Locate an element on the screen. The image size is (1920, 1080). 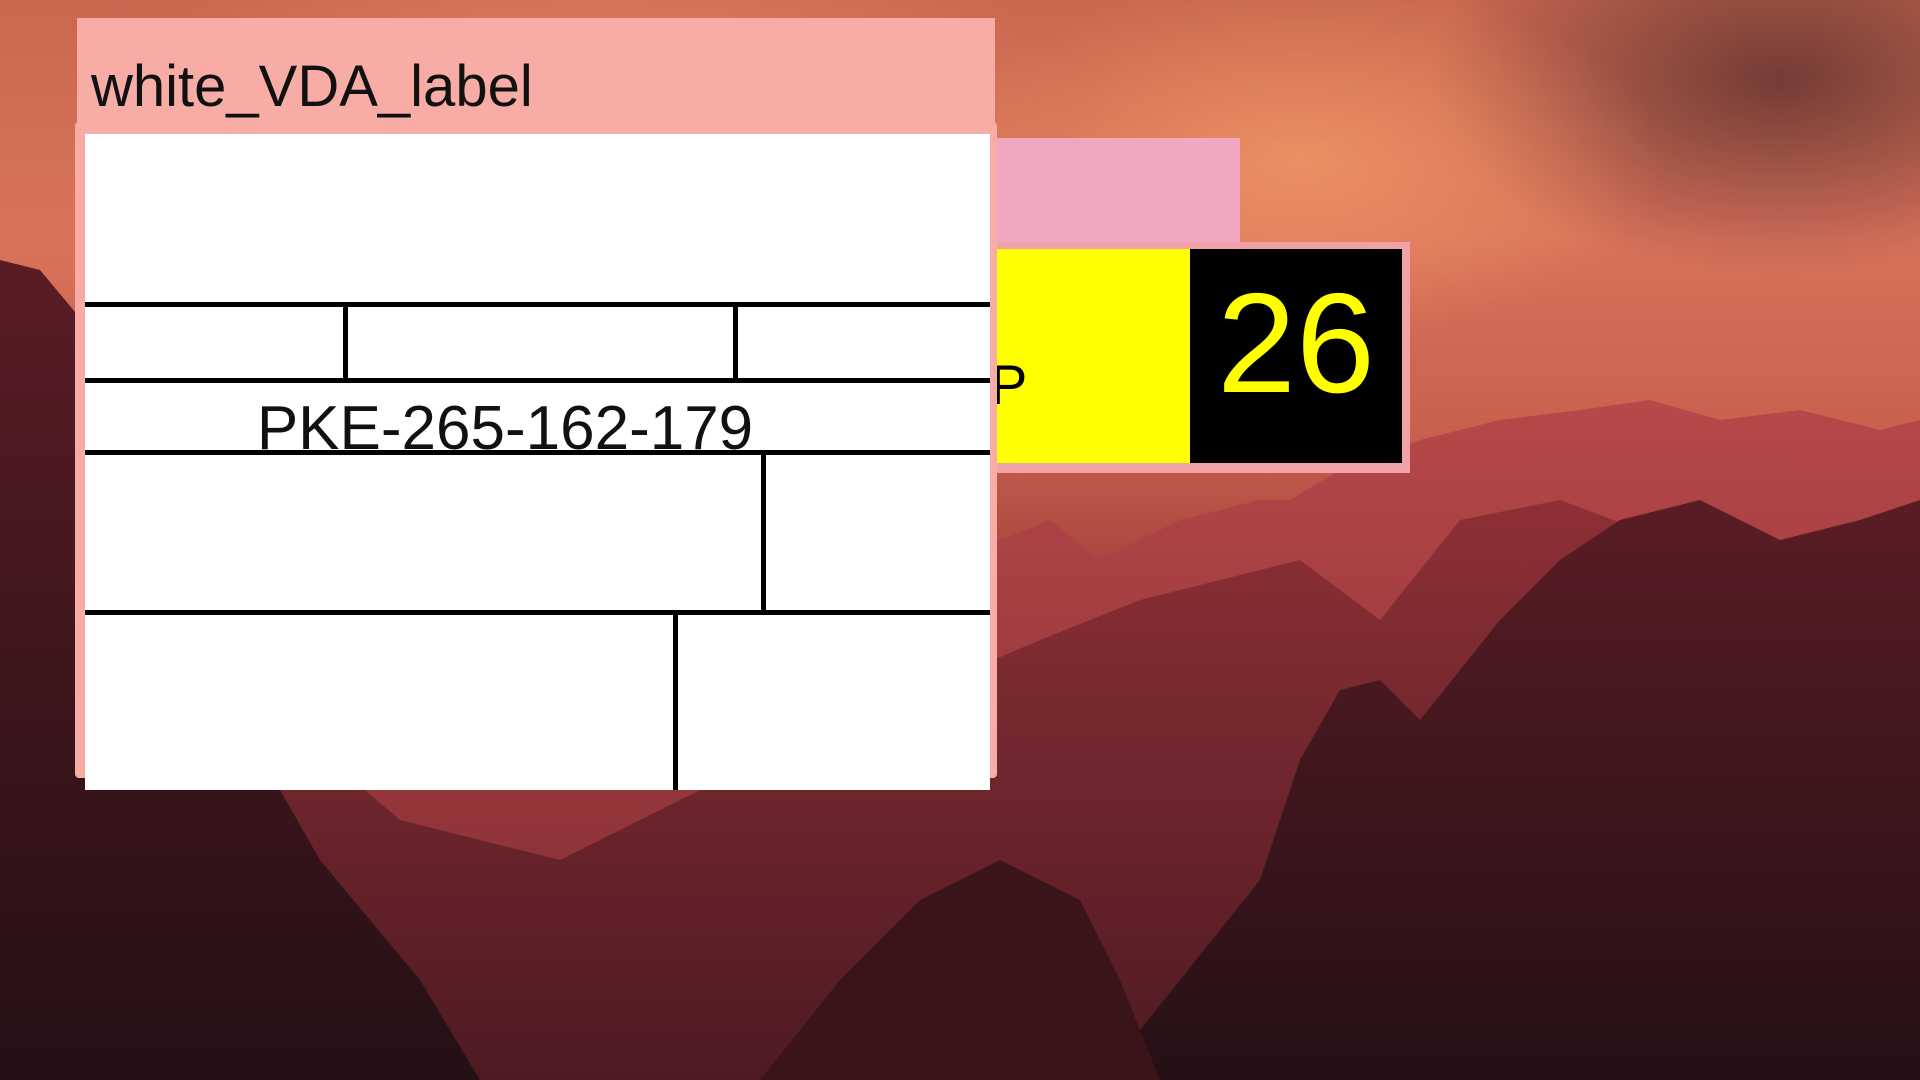
background-window: P 26 is located at coordinates (1171, 305).